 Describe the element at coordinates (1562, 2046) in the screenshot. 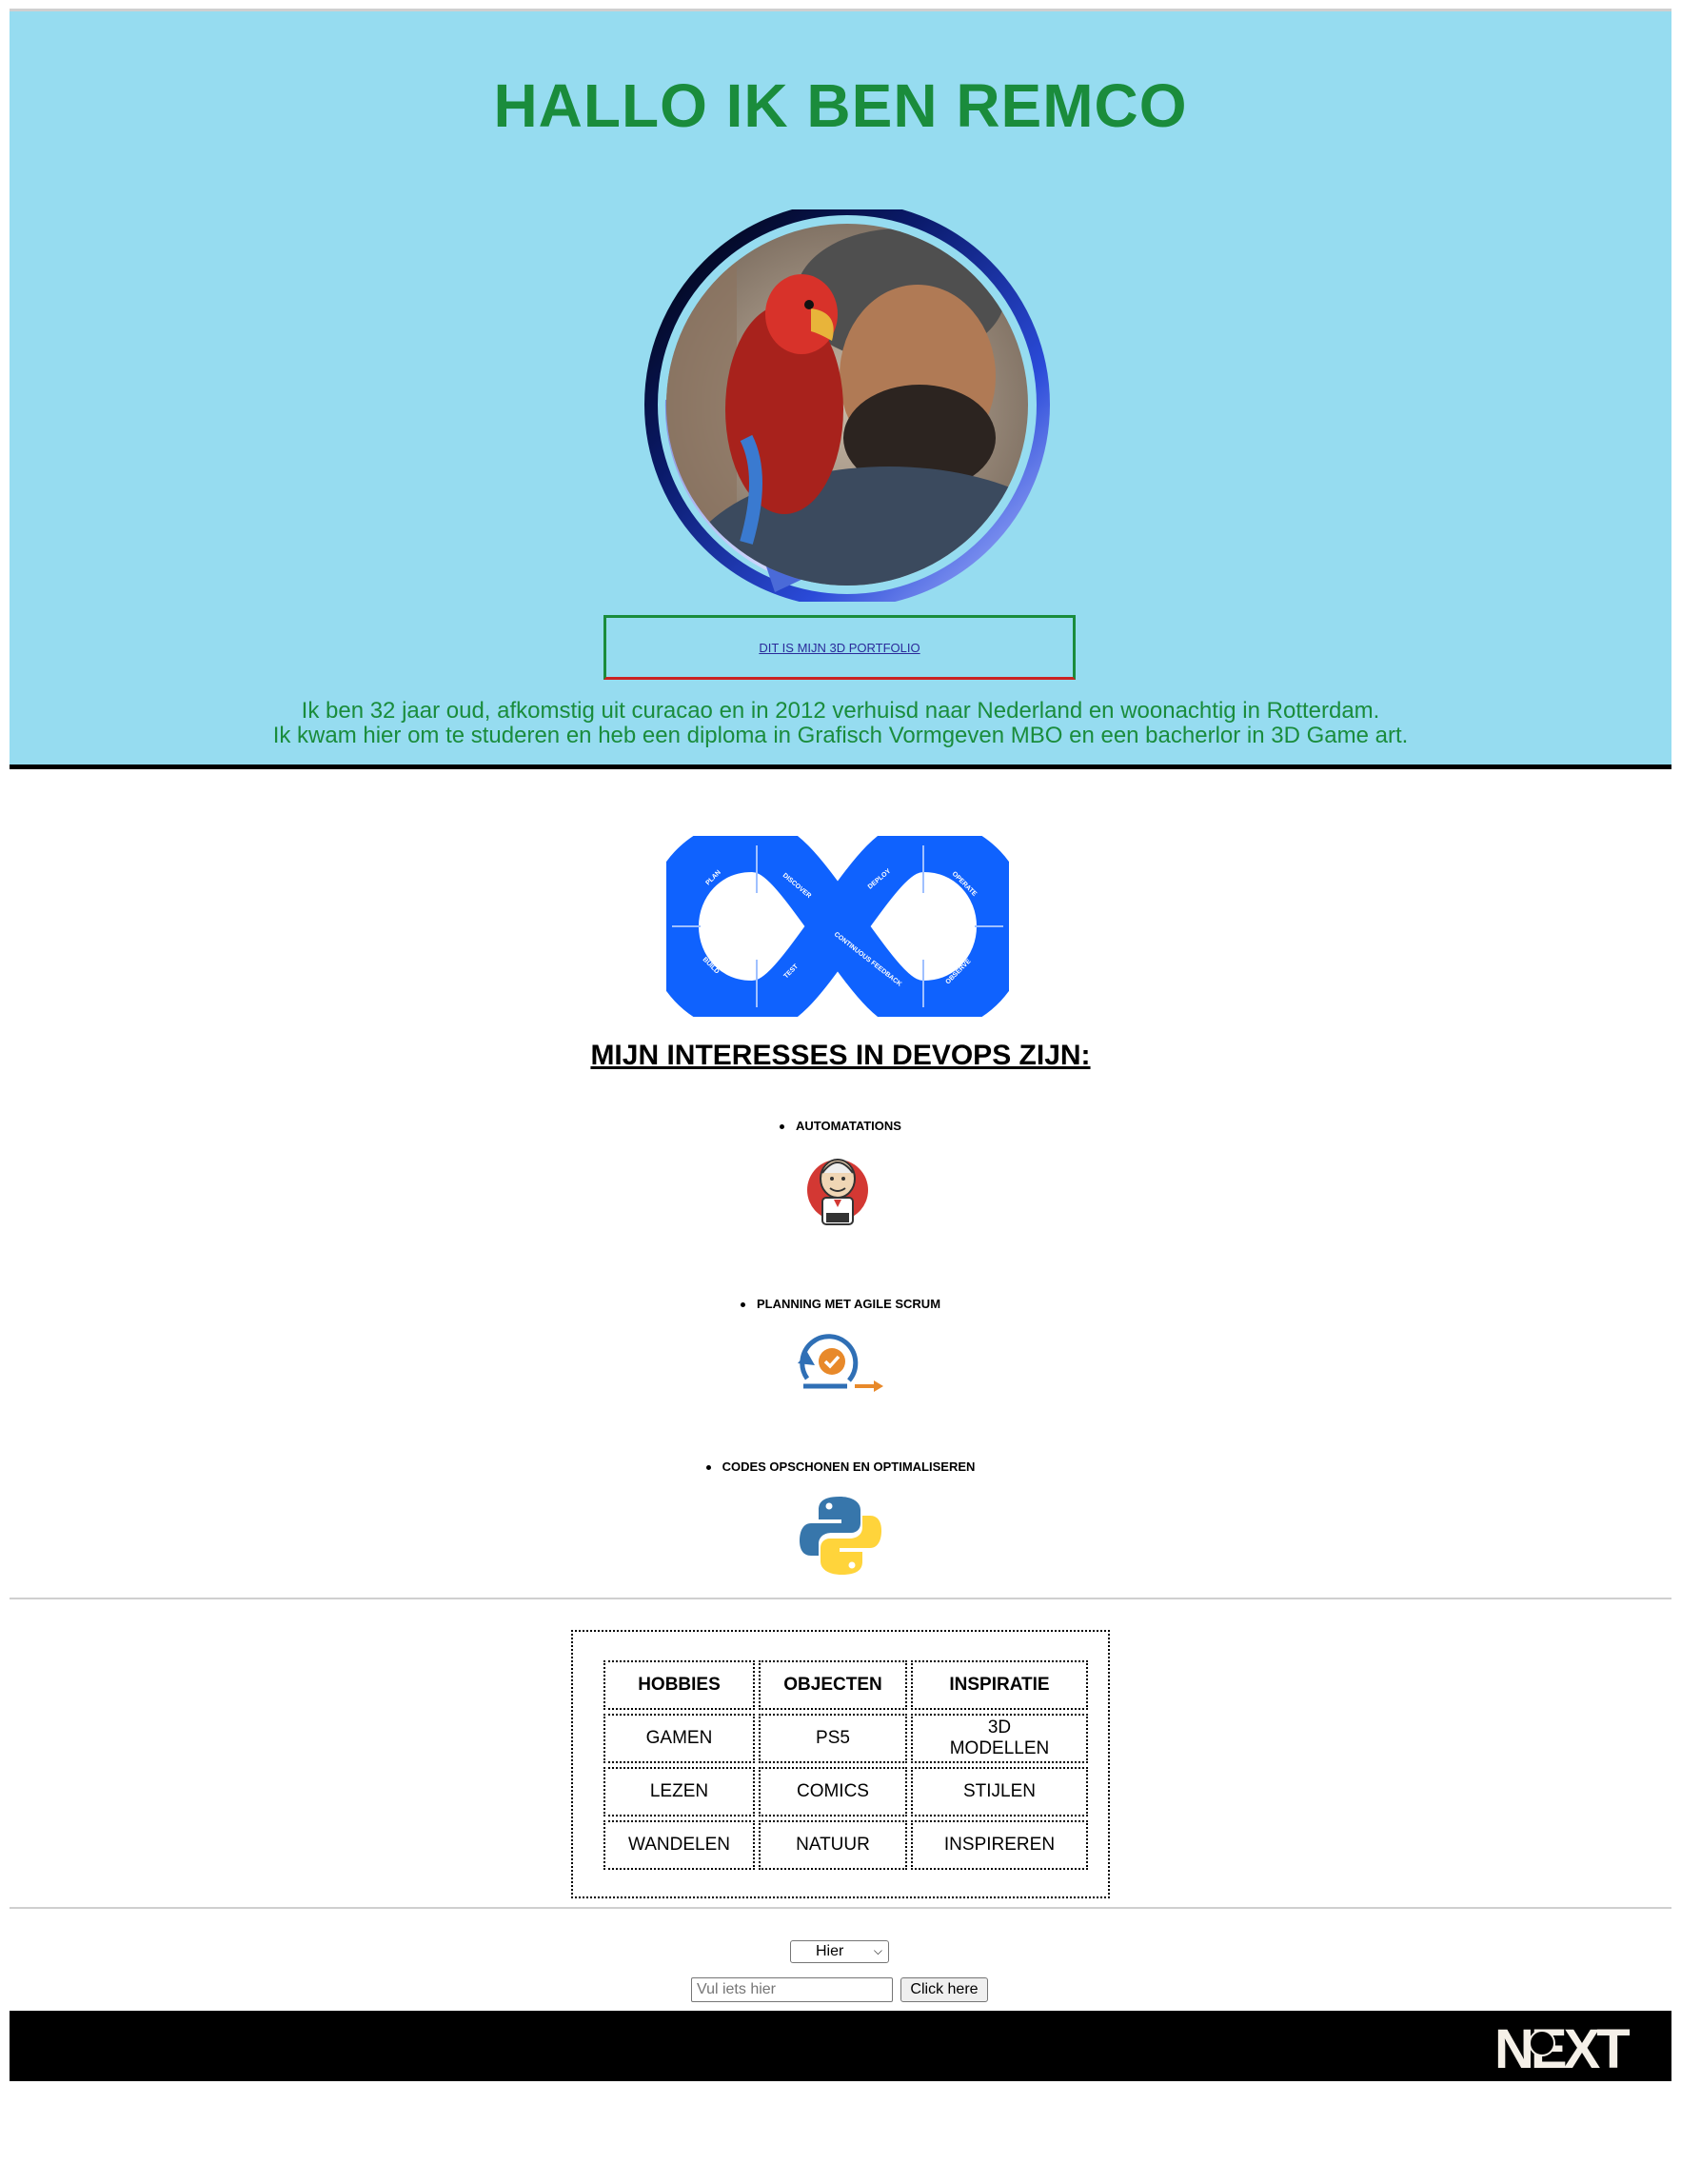

I see `next-logo-text: NEXT` at that location.